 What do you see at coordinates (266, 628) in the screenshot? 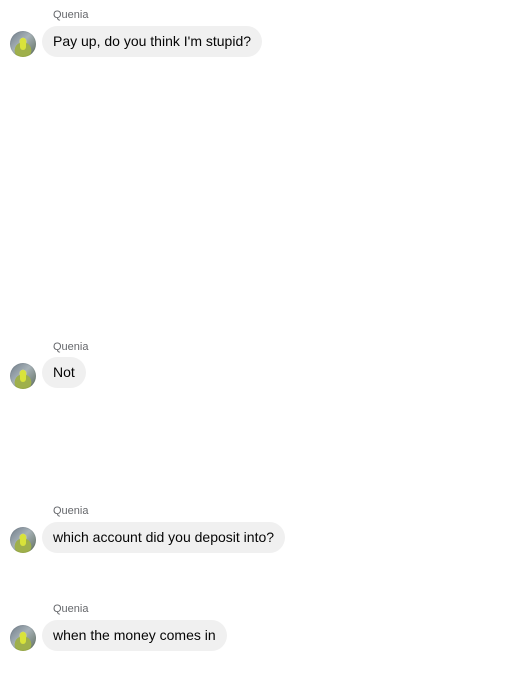
I see `message-group: Quenia when the money comes in` at bounding box center [266, 628].